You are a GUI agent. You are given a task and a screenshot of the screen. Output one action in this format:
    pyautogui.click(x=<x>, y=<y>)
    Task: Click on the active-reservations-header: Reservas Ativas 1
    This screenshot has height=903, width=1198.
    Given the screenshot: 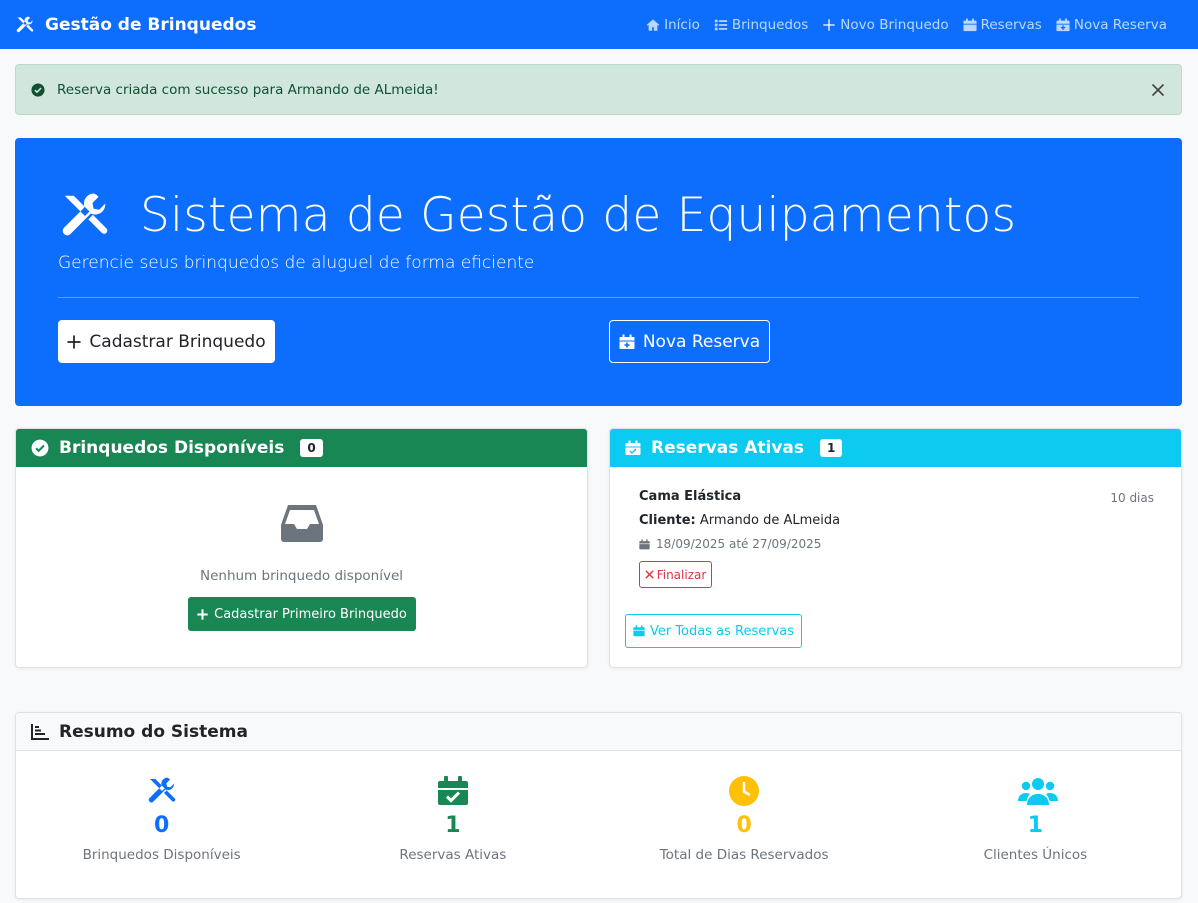 What is the action you would take?
    pyautogui.click(x=895, y=448)
    